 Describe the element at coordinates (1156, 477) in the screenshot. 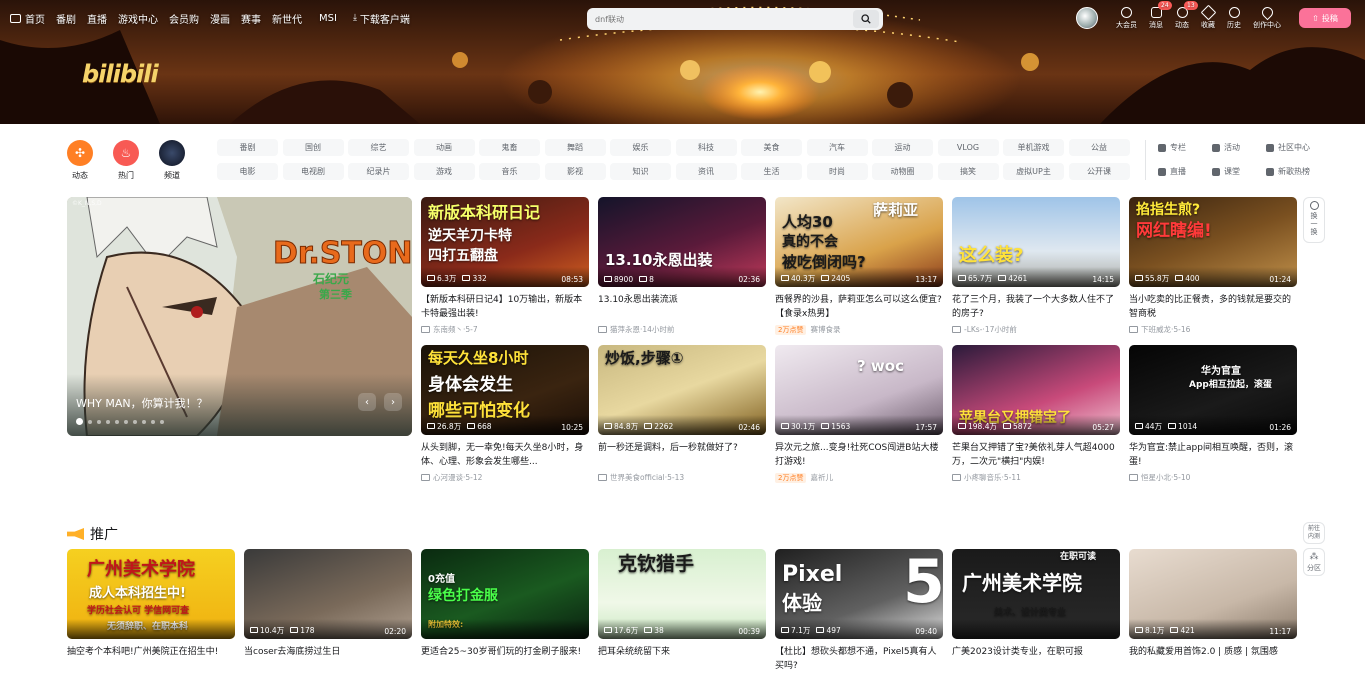

I see `uploader-name: 恒星小北` at that location.